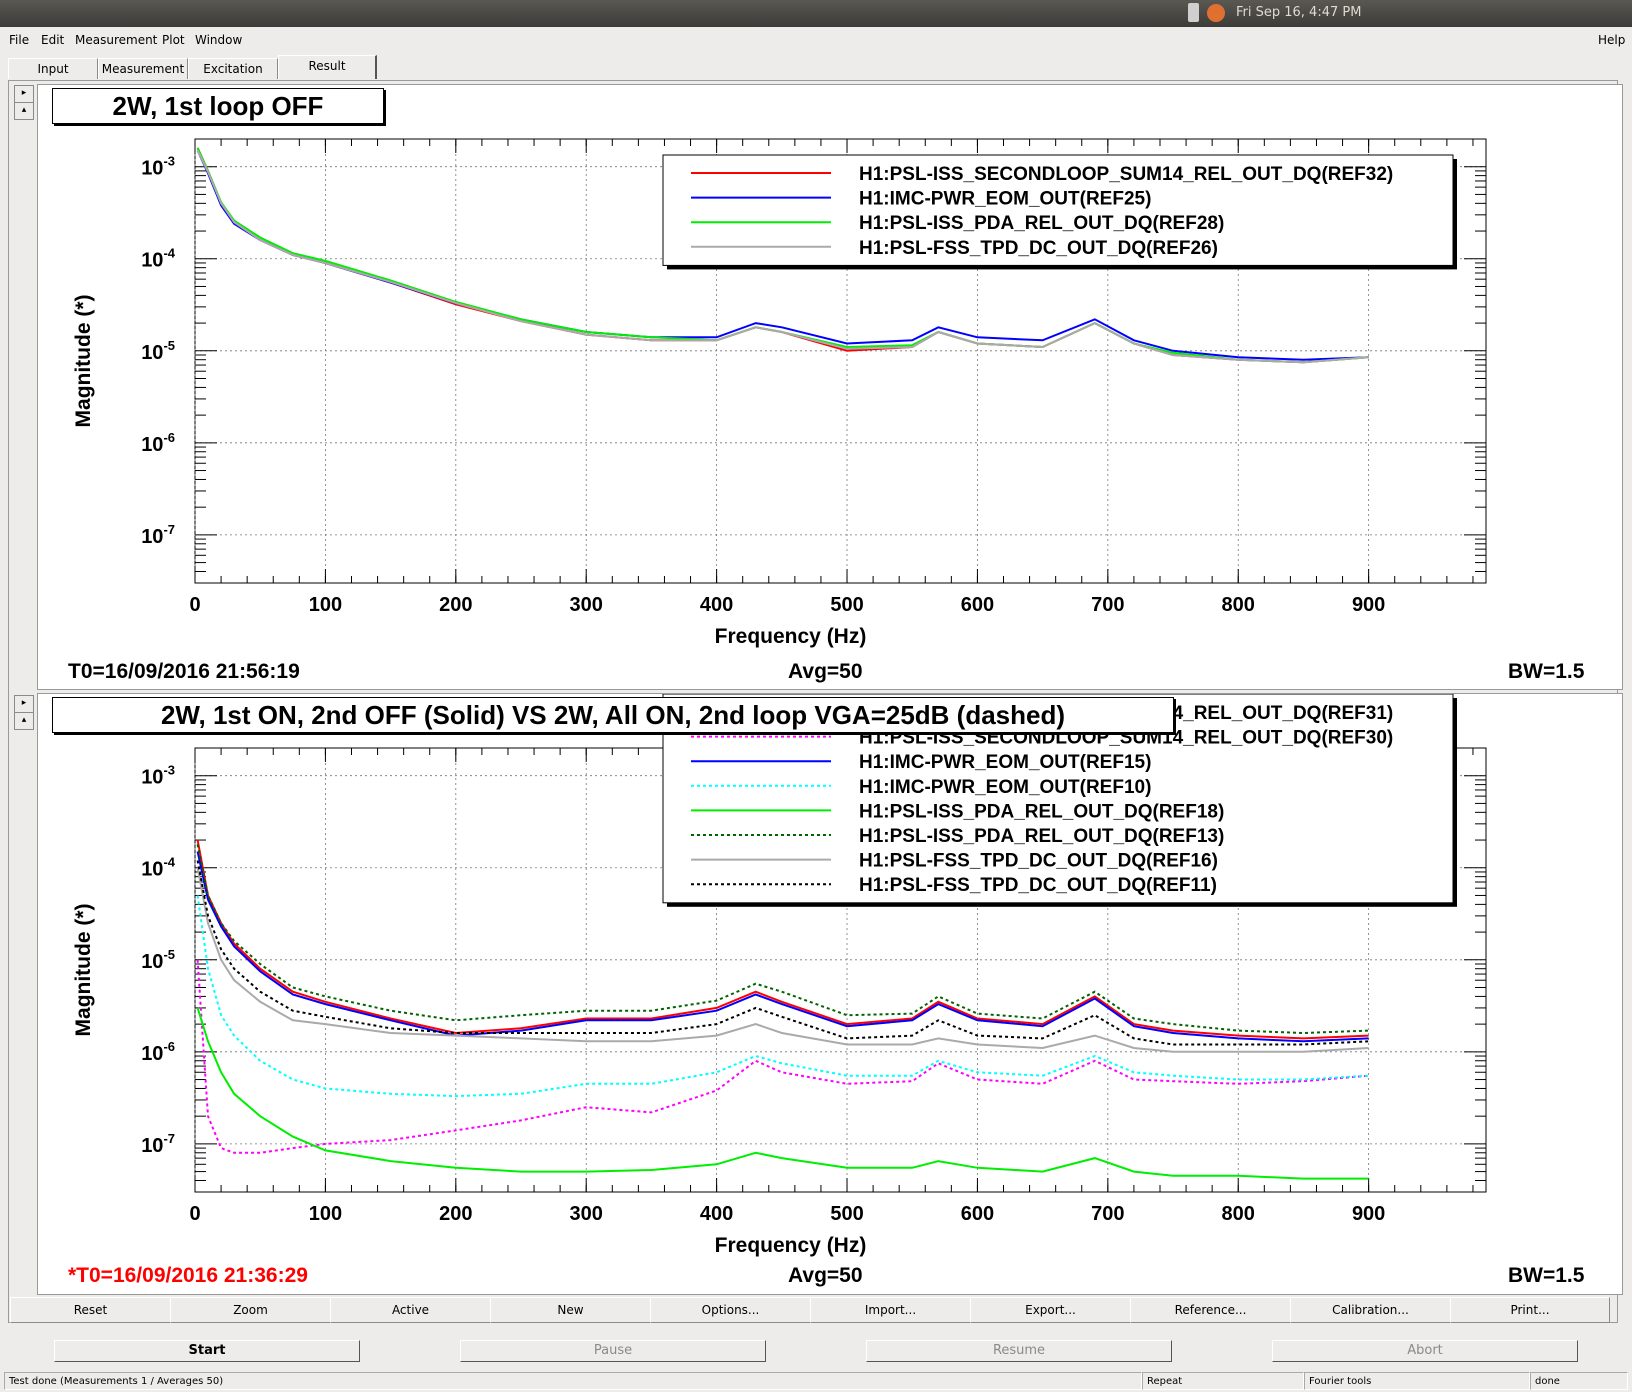 The image size is (1632, 1392). I want to click on status-repeat: Repeat, so click(1223, 1381).